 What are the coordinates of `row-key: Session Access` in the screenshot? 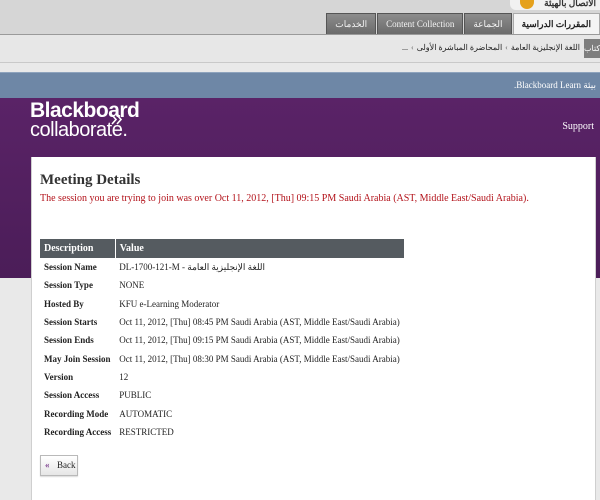 It's located at (72, 395).